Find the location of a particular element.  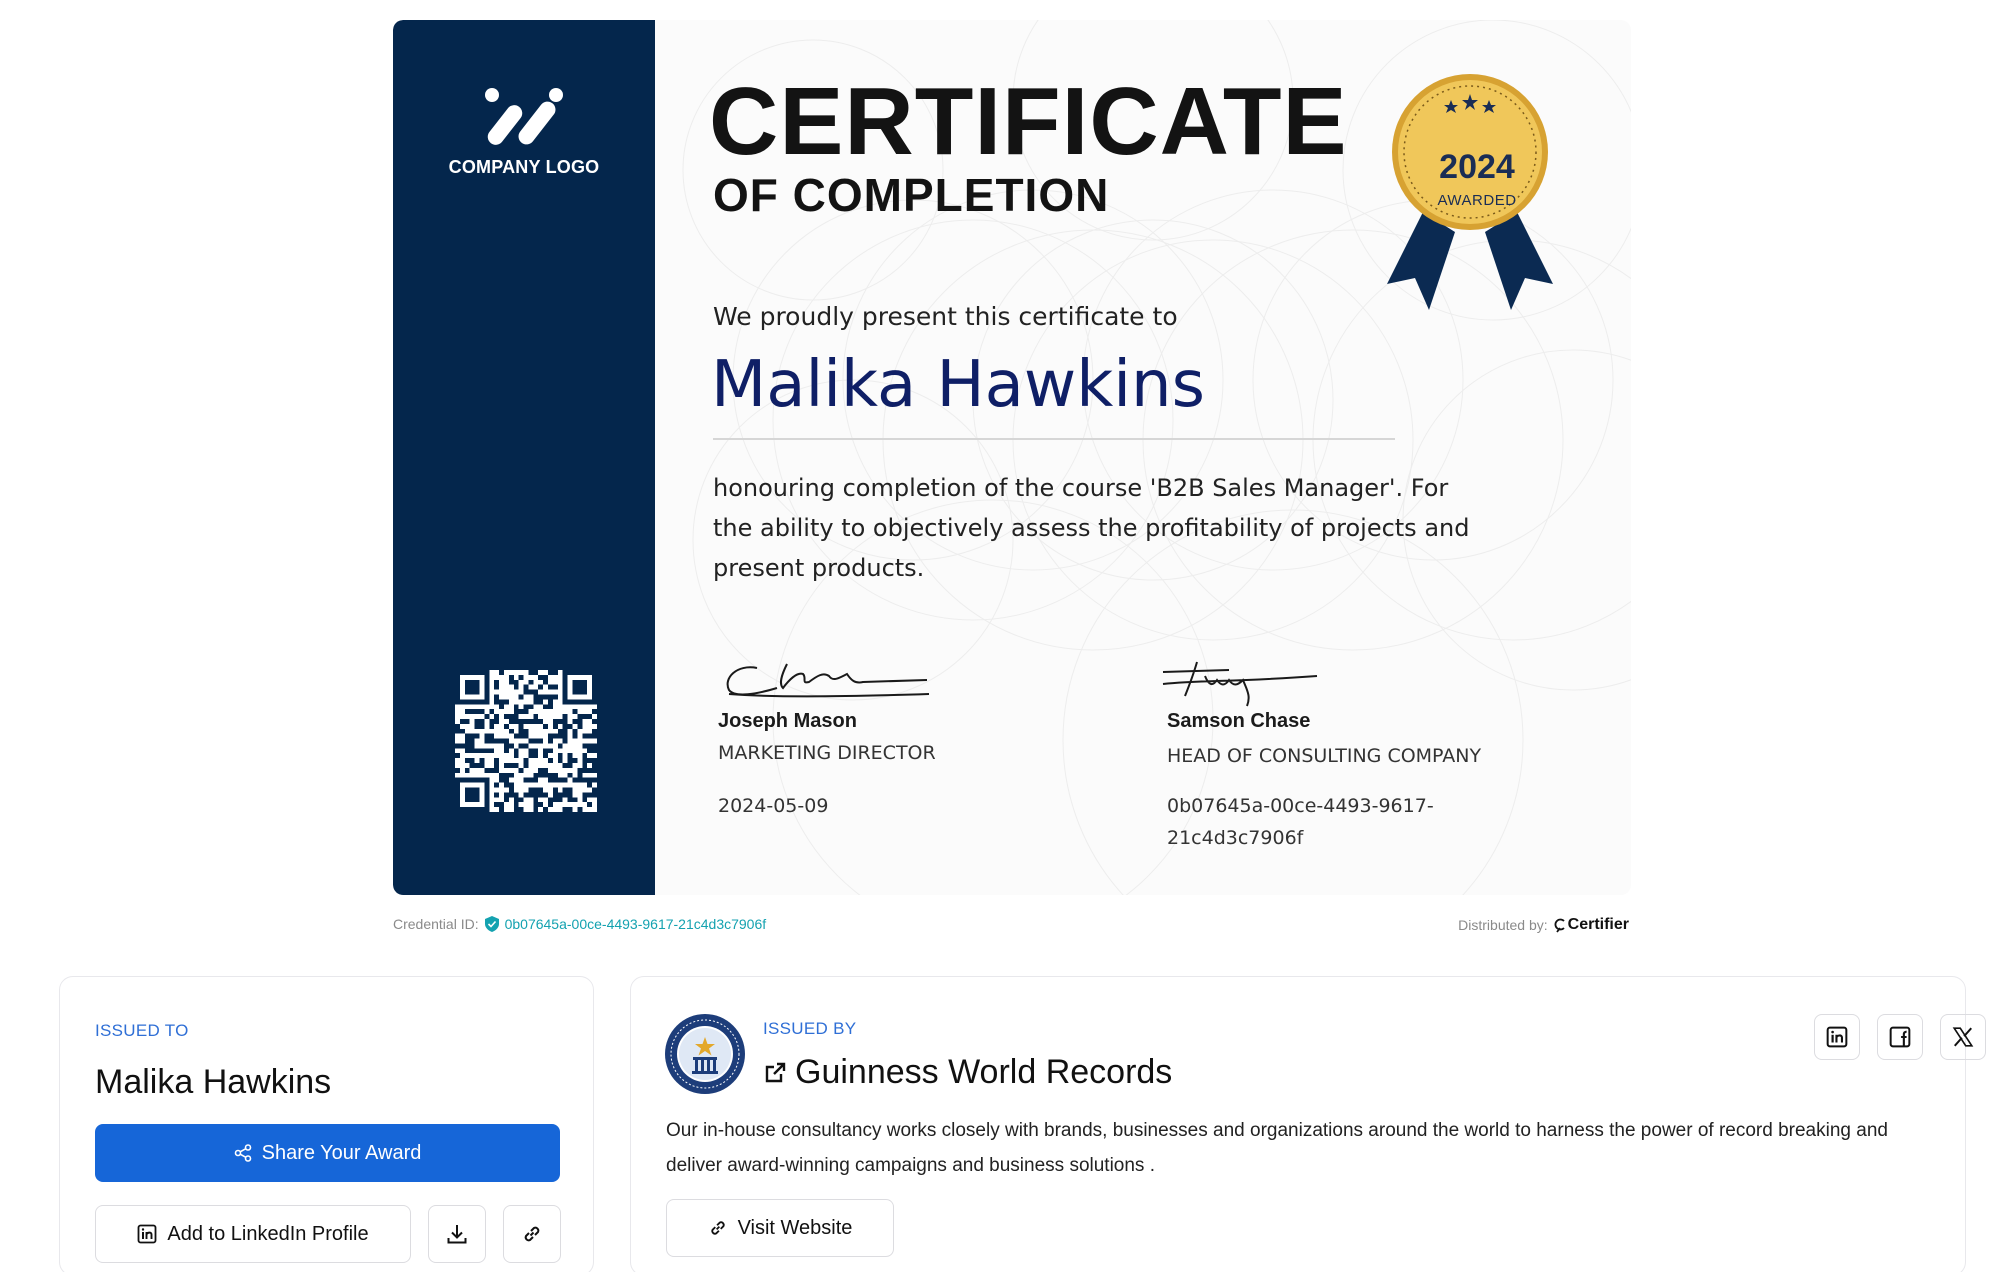

certifier-name: Certifier is located at coordinates (1598, 924).